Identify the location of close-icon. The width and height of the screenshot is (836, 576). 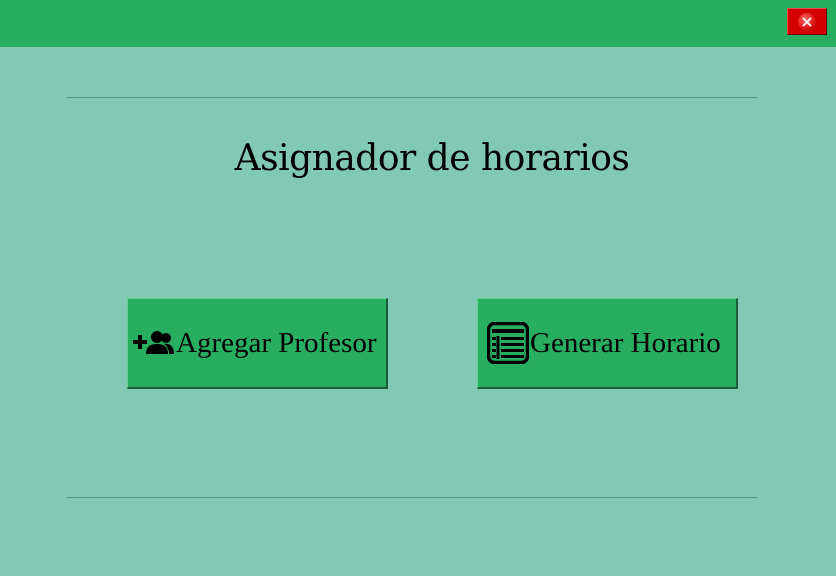
(807, 22).